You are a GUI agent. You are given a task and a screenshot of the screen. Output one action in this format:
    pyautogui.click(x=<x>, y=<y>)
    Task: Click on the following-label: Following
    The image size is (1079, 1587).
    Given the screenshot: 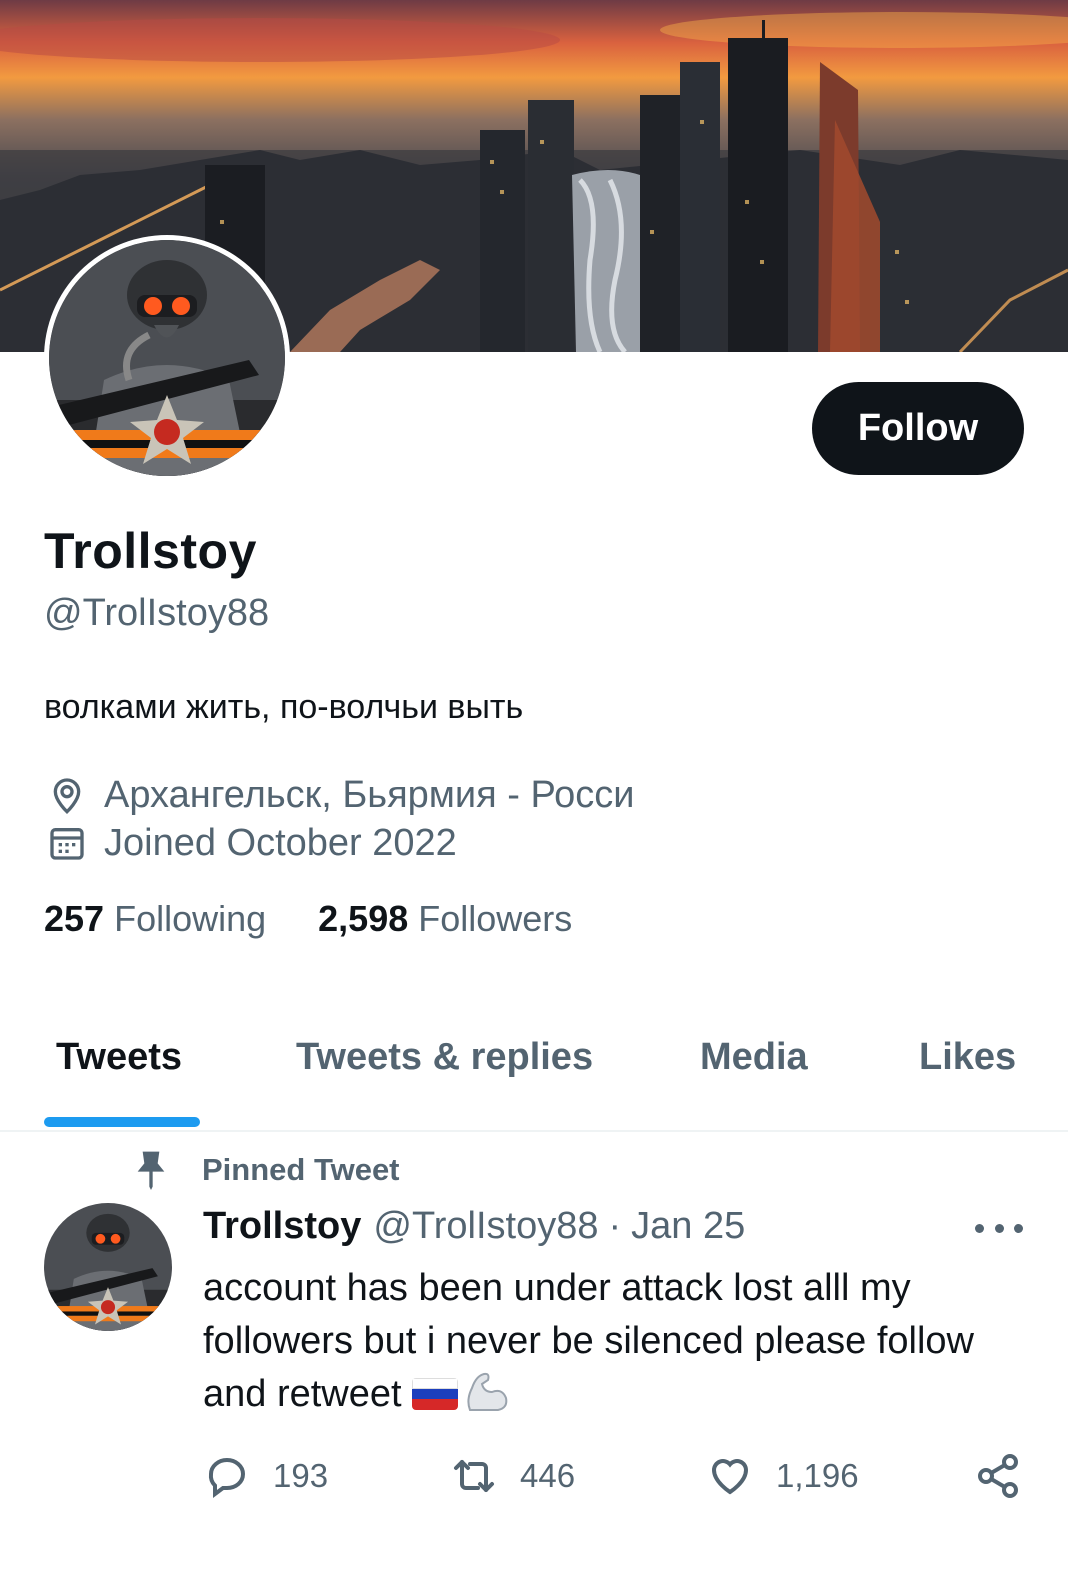 What is the action you would take?
    pyautogui.click(x=190, y=918)
    